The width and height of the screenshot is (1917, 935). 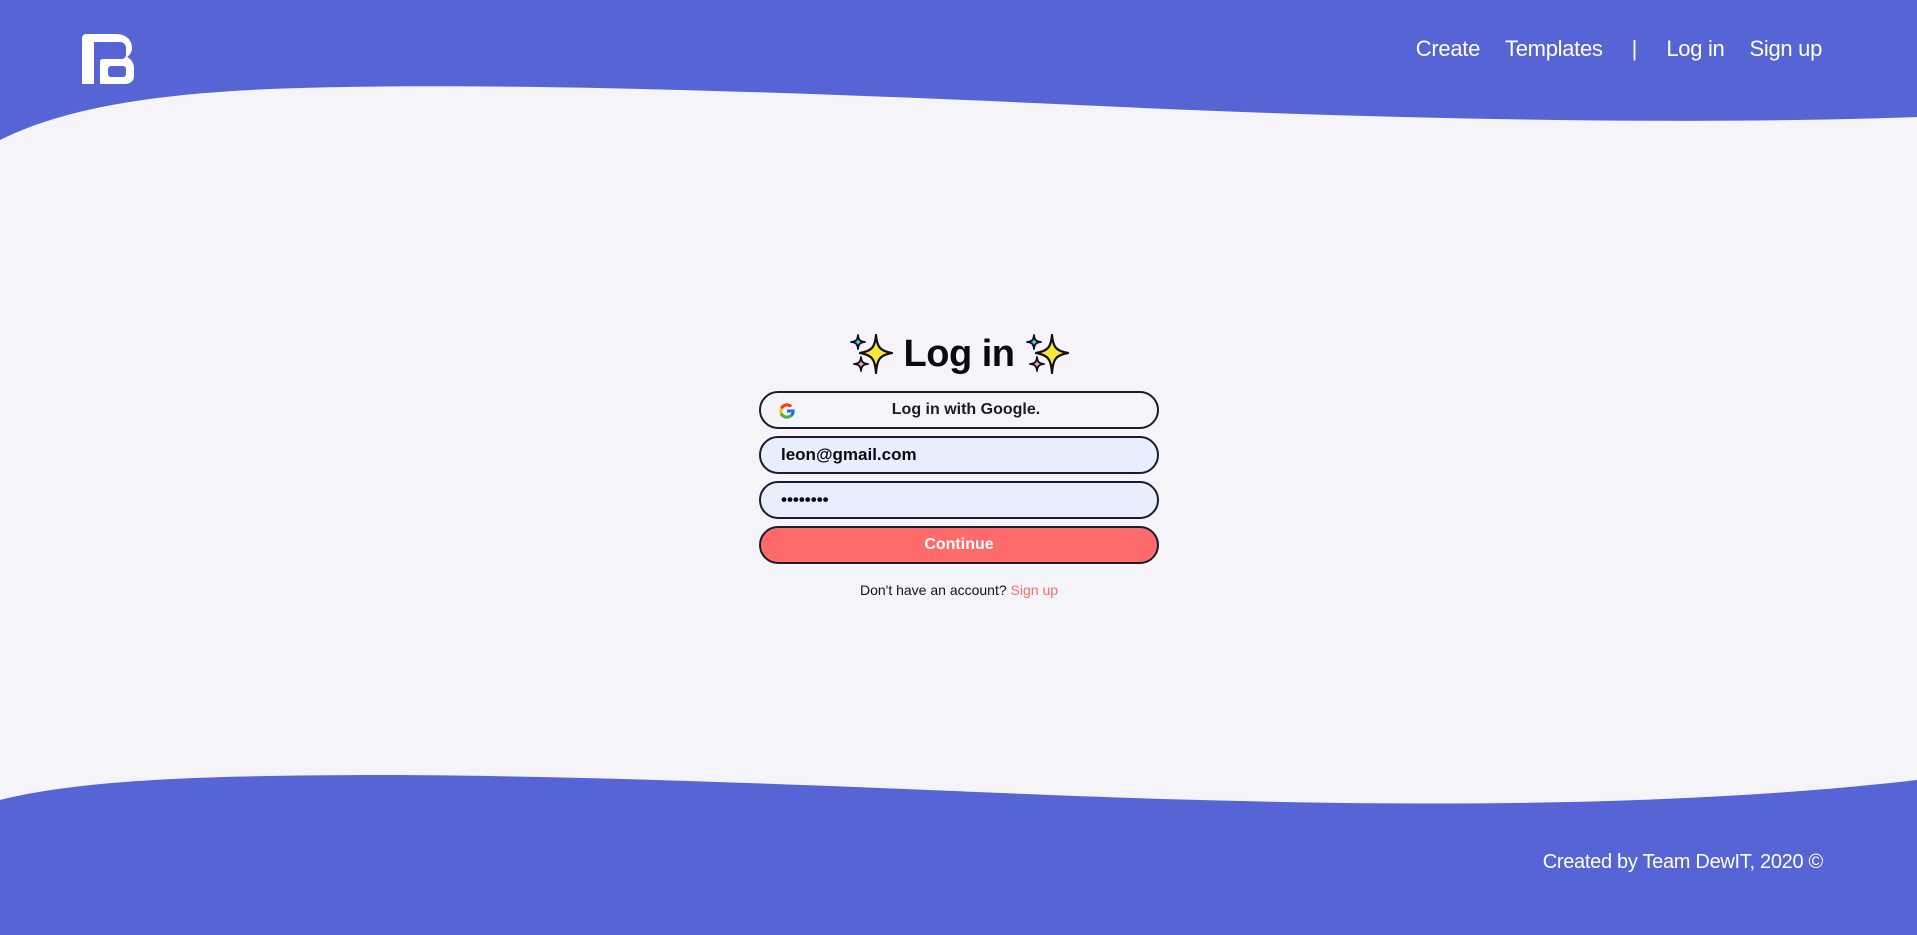 What do you see at coordinates (959, 500) in the screenshot?
I see `password-field: ••••••••` at bounding box center [959, 500].